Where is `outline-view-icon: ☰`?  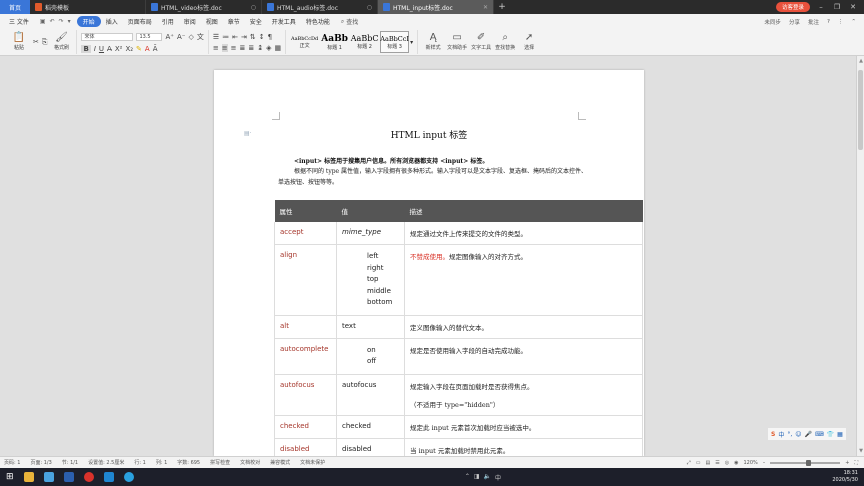 outline-view-icon: ☰ is located at coordinates (717, 463).